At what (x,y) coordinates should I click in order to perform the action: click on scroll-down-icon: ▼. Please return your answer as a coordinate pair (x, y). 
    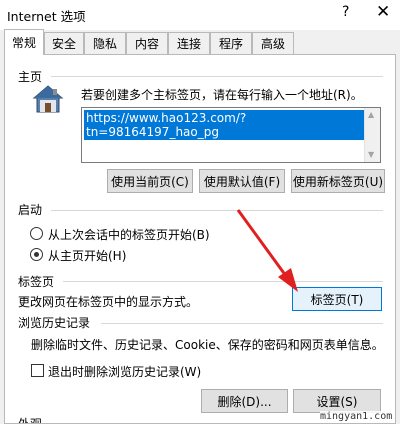
    Looking at the image, I should click on (371, 154).